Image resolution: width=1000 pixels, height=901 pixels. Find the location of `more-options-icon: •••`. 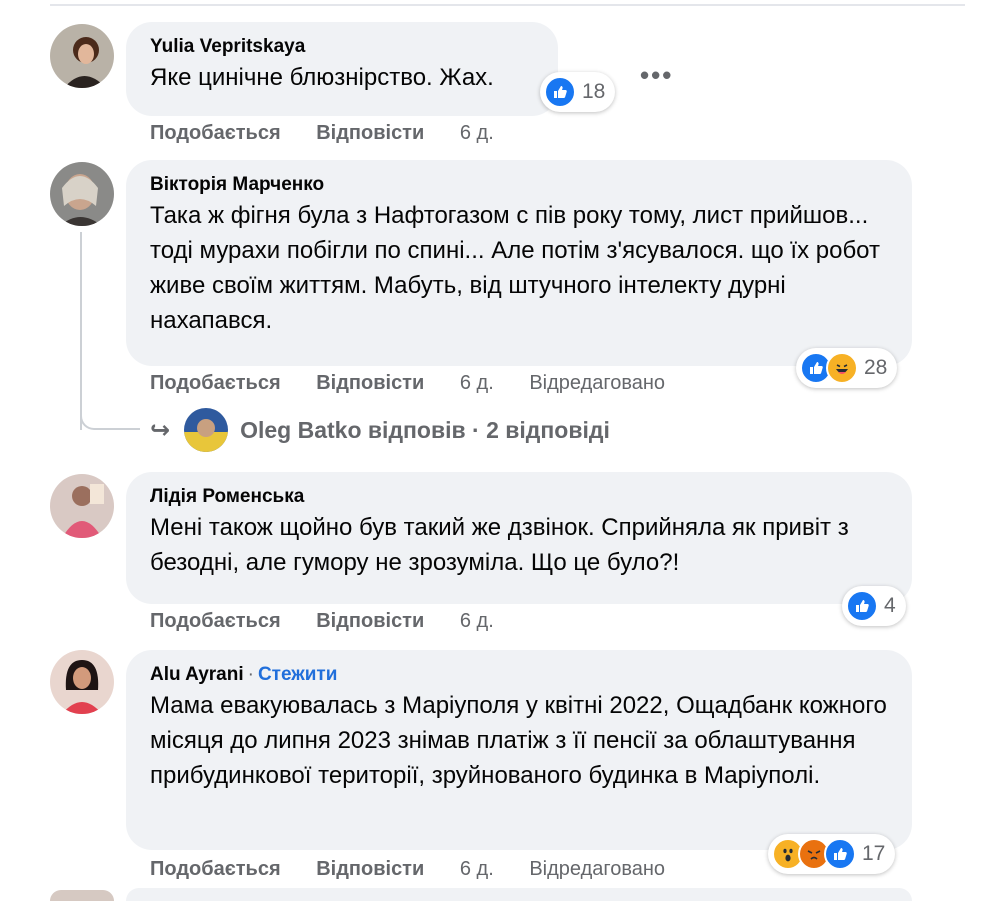

more-options-icon: ••• is located at coordinates (656, 75).